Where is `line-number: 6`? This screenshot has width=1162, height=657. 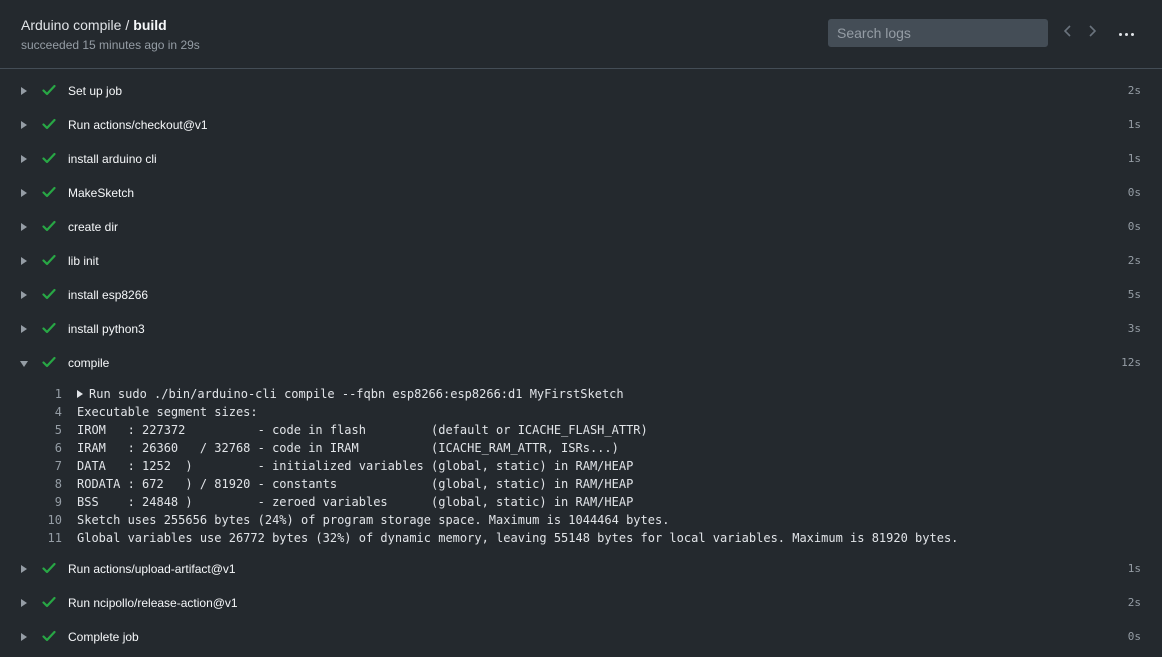 line-number: 6 is located at coordinates (47, 448).